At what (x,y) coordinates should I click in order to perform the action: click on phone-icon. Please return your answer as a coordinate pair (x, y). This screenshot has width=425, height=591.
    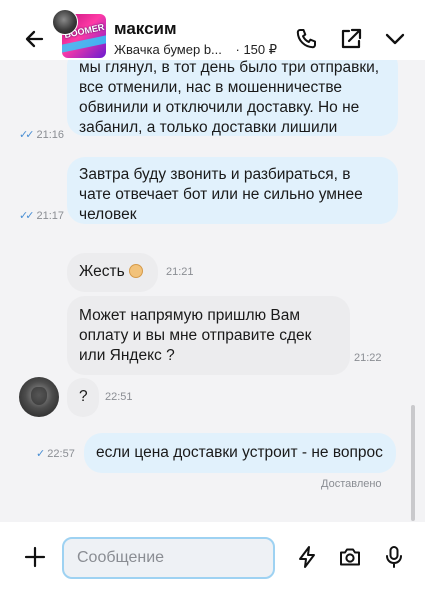
    Looking at the image, I should click on (306, 39).